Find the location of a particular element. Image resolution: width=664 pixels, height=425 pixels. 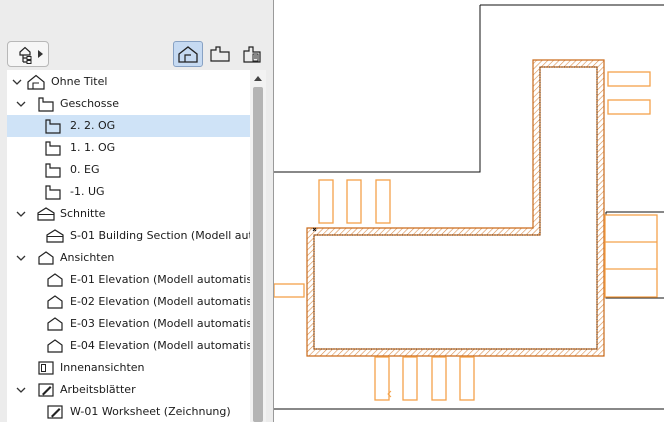

tree-item-elevation-e01: E-01 Elevation (Modell automatisch is located at coordinates (128, 280).